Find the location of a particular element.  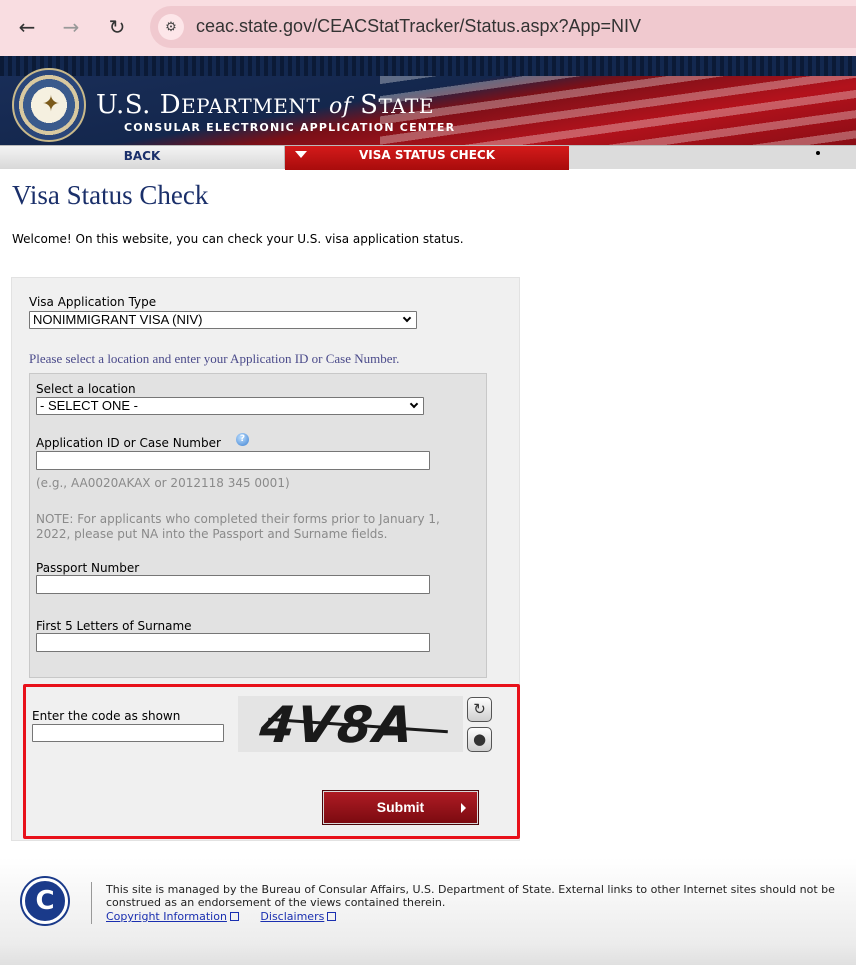

app-id-label: Application ID or Case Number is located at coordinates (128, 443).